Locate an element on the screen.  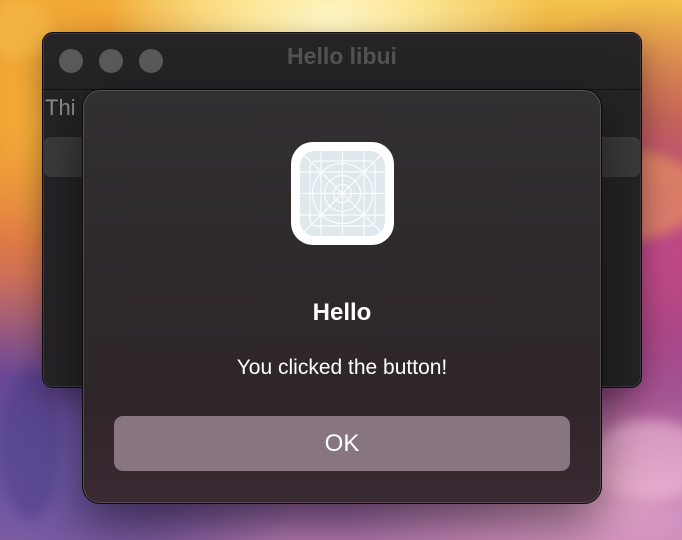
ok-button: OK is located at coordinates (342, 443).